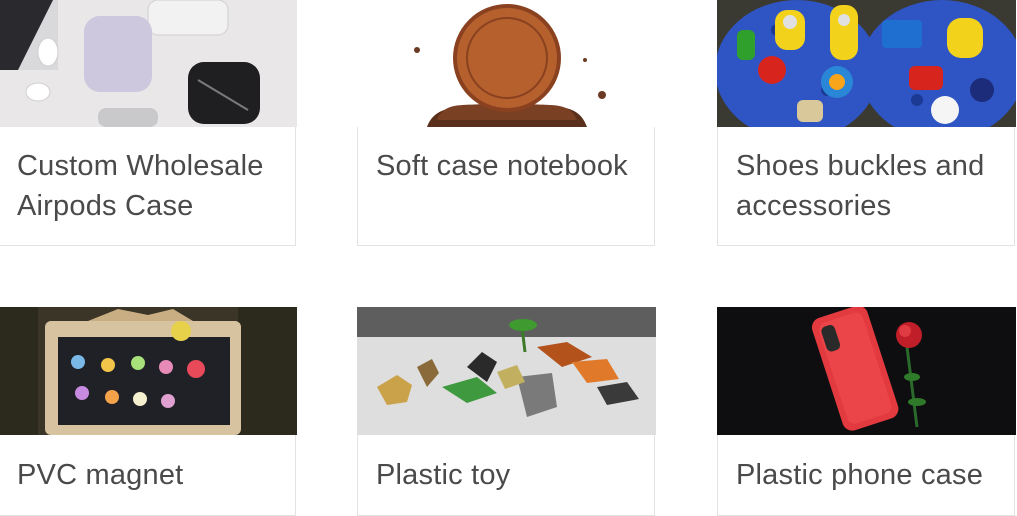 This screenshot has height=516, width=1017. Describe the element at coordinates (870, 186) in the screenshot. I see `product-title: Shoes buckles and accessories` at that location.